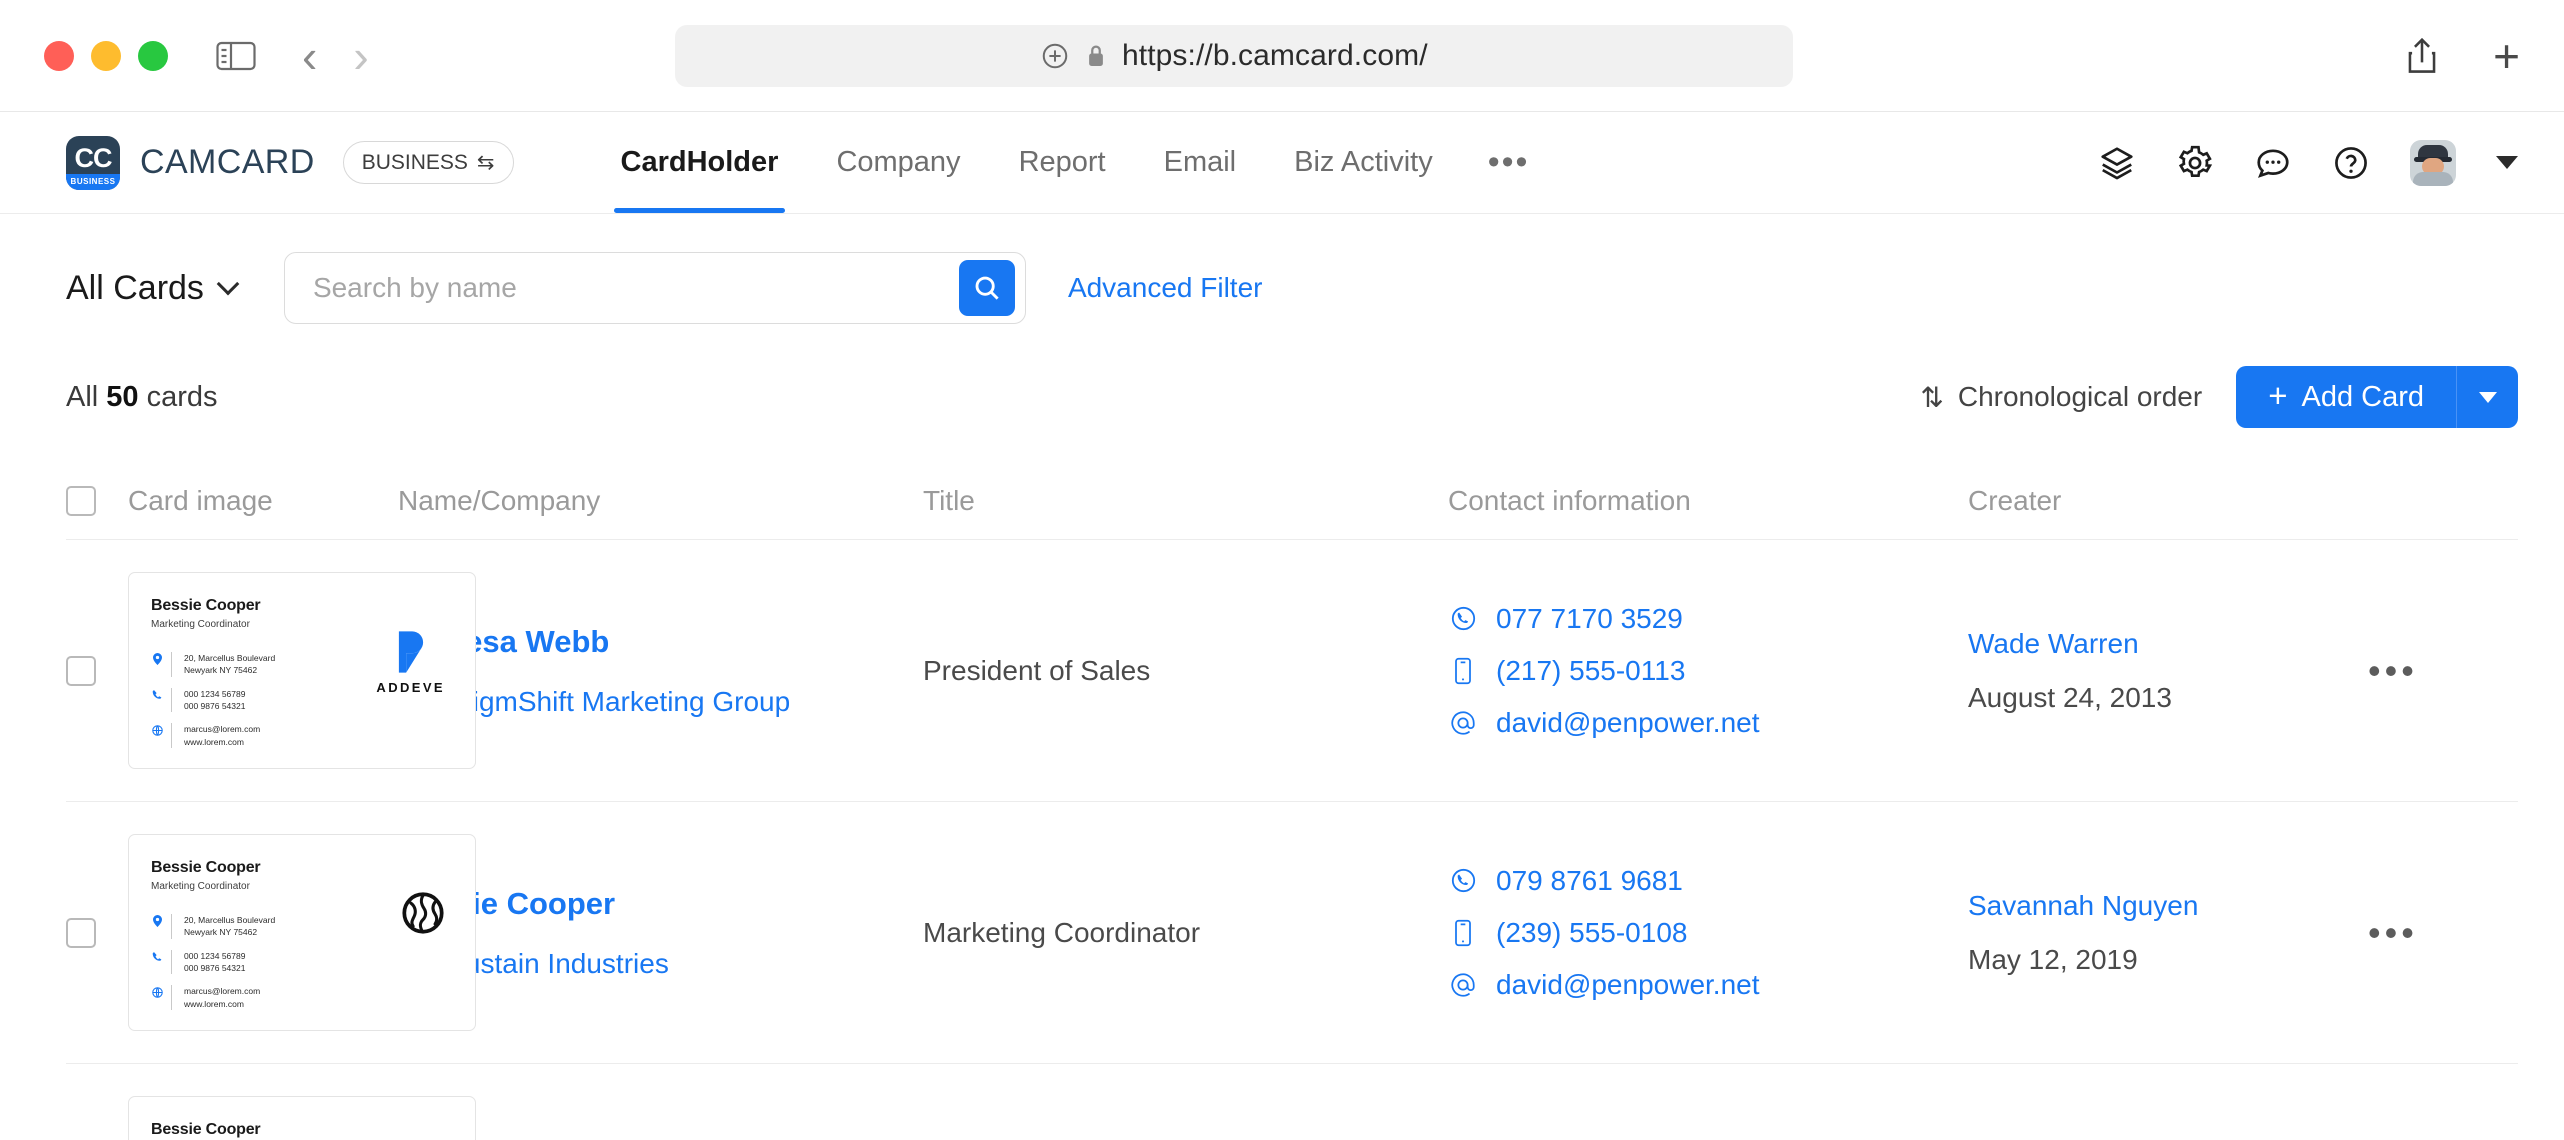 The image size is (2564, 1140). What do you see at coordinates (2117, 163) in the screenshot?
I see `layers-icon` at bounding box center [2117, 163].